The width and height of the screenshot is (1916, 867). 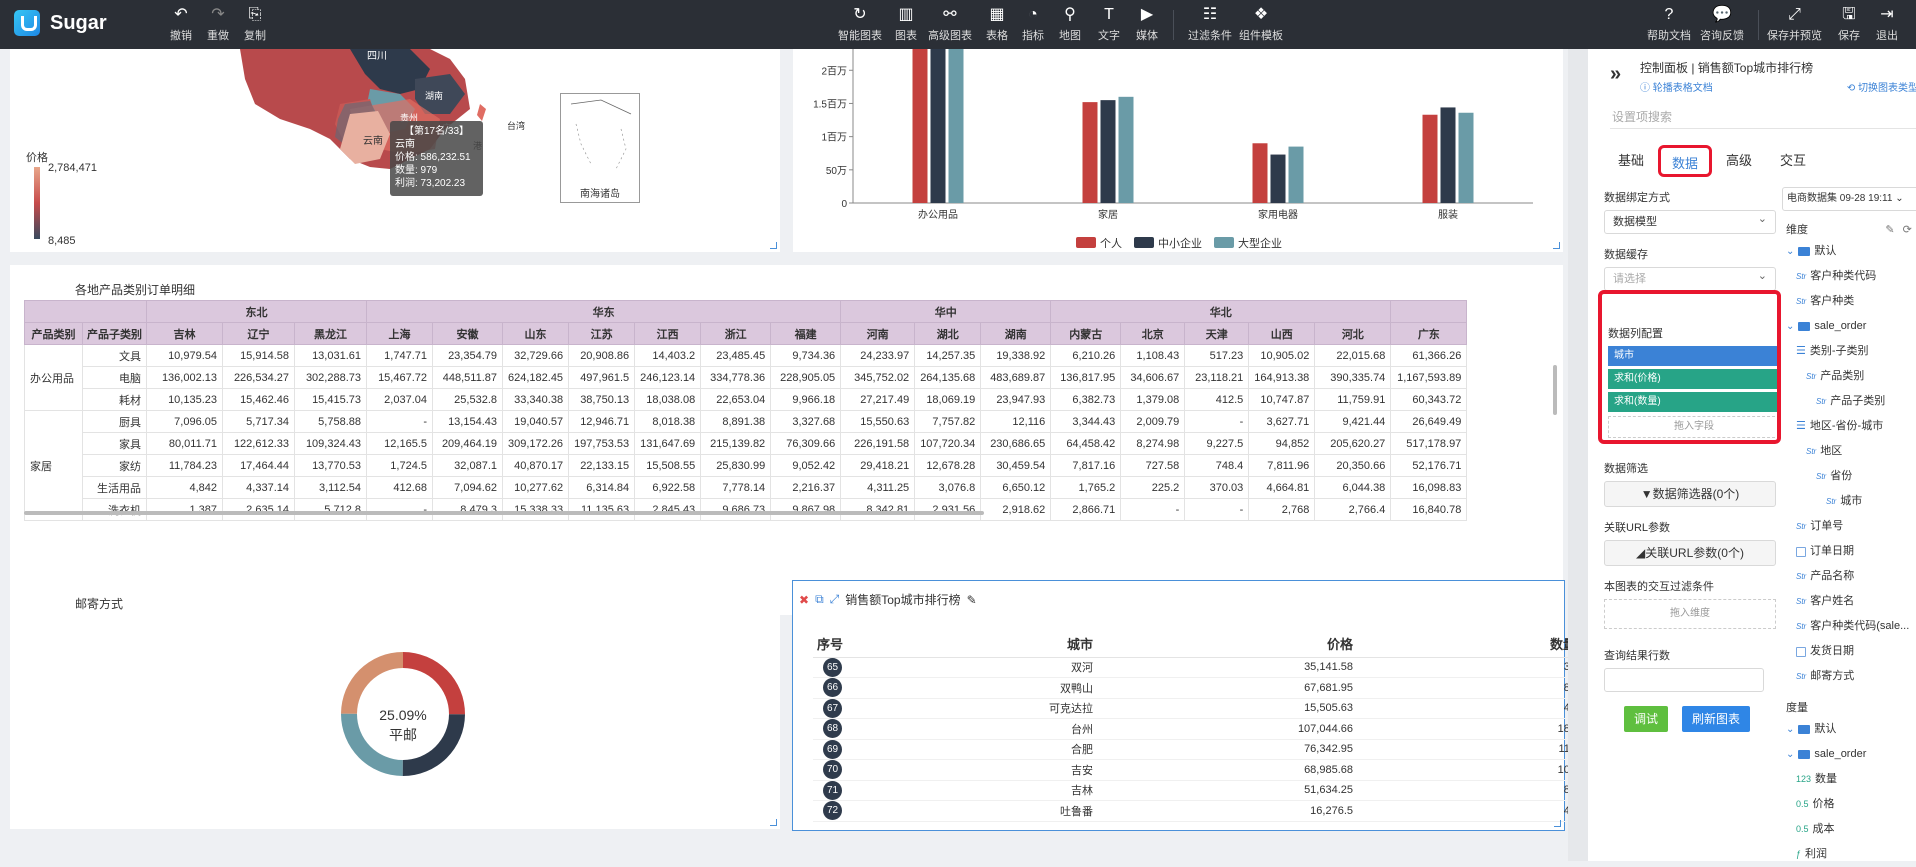 What do you see at coordinates (1194, 708) in the screenshot?
I see `table-row: 67 可克达拉15,505.6342` at bounding box center [1194, 708].